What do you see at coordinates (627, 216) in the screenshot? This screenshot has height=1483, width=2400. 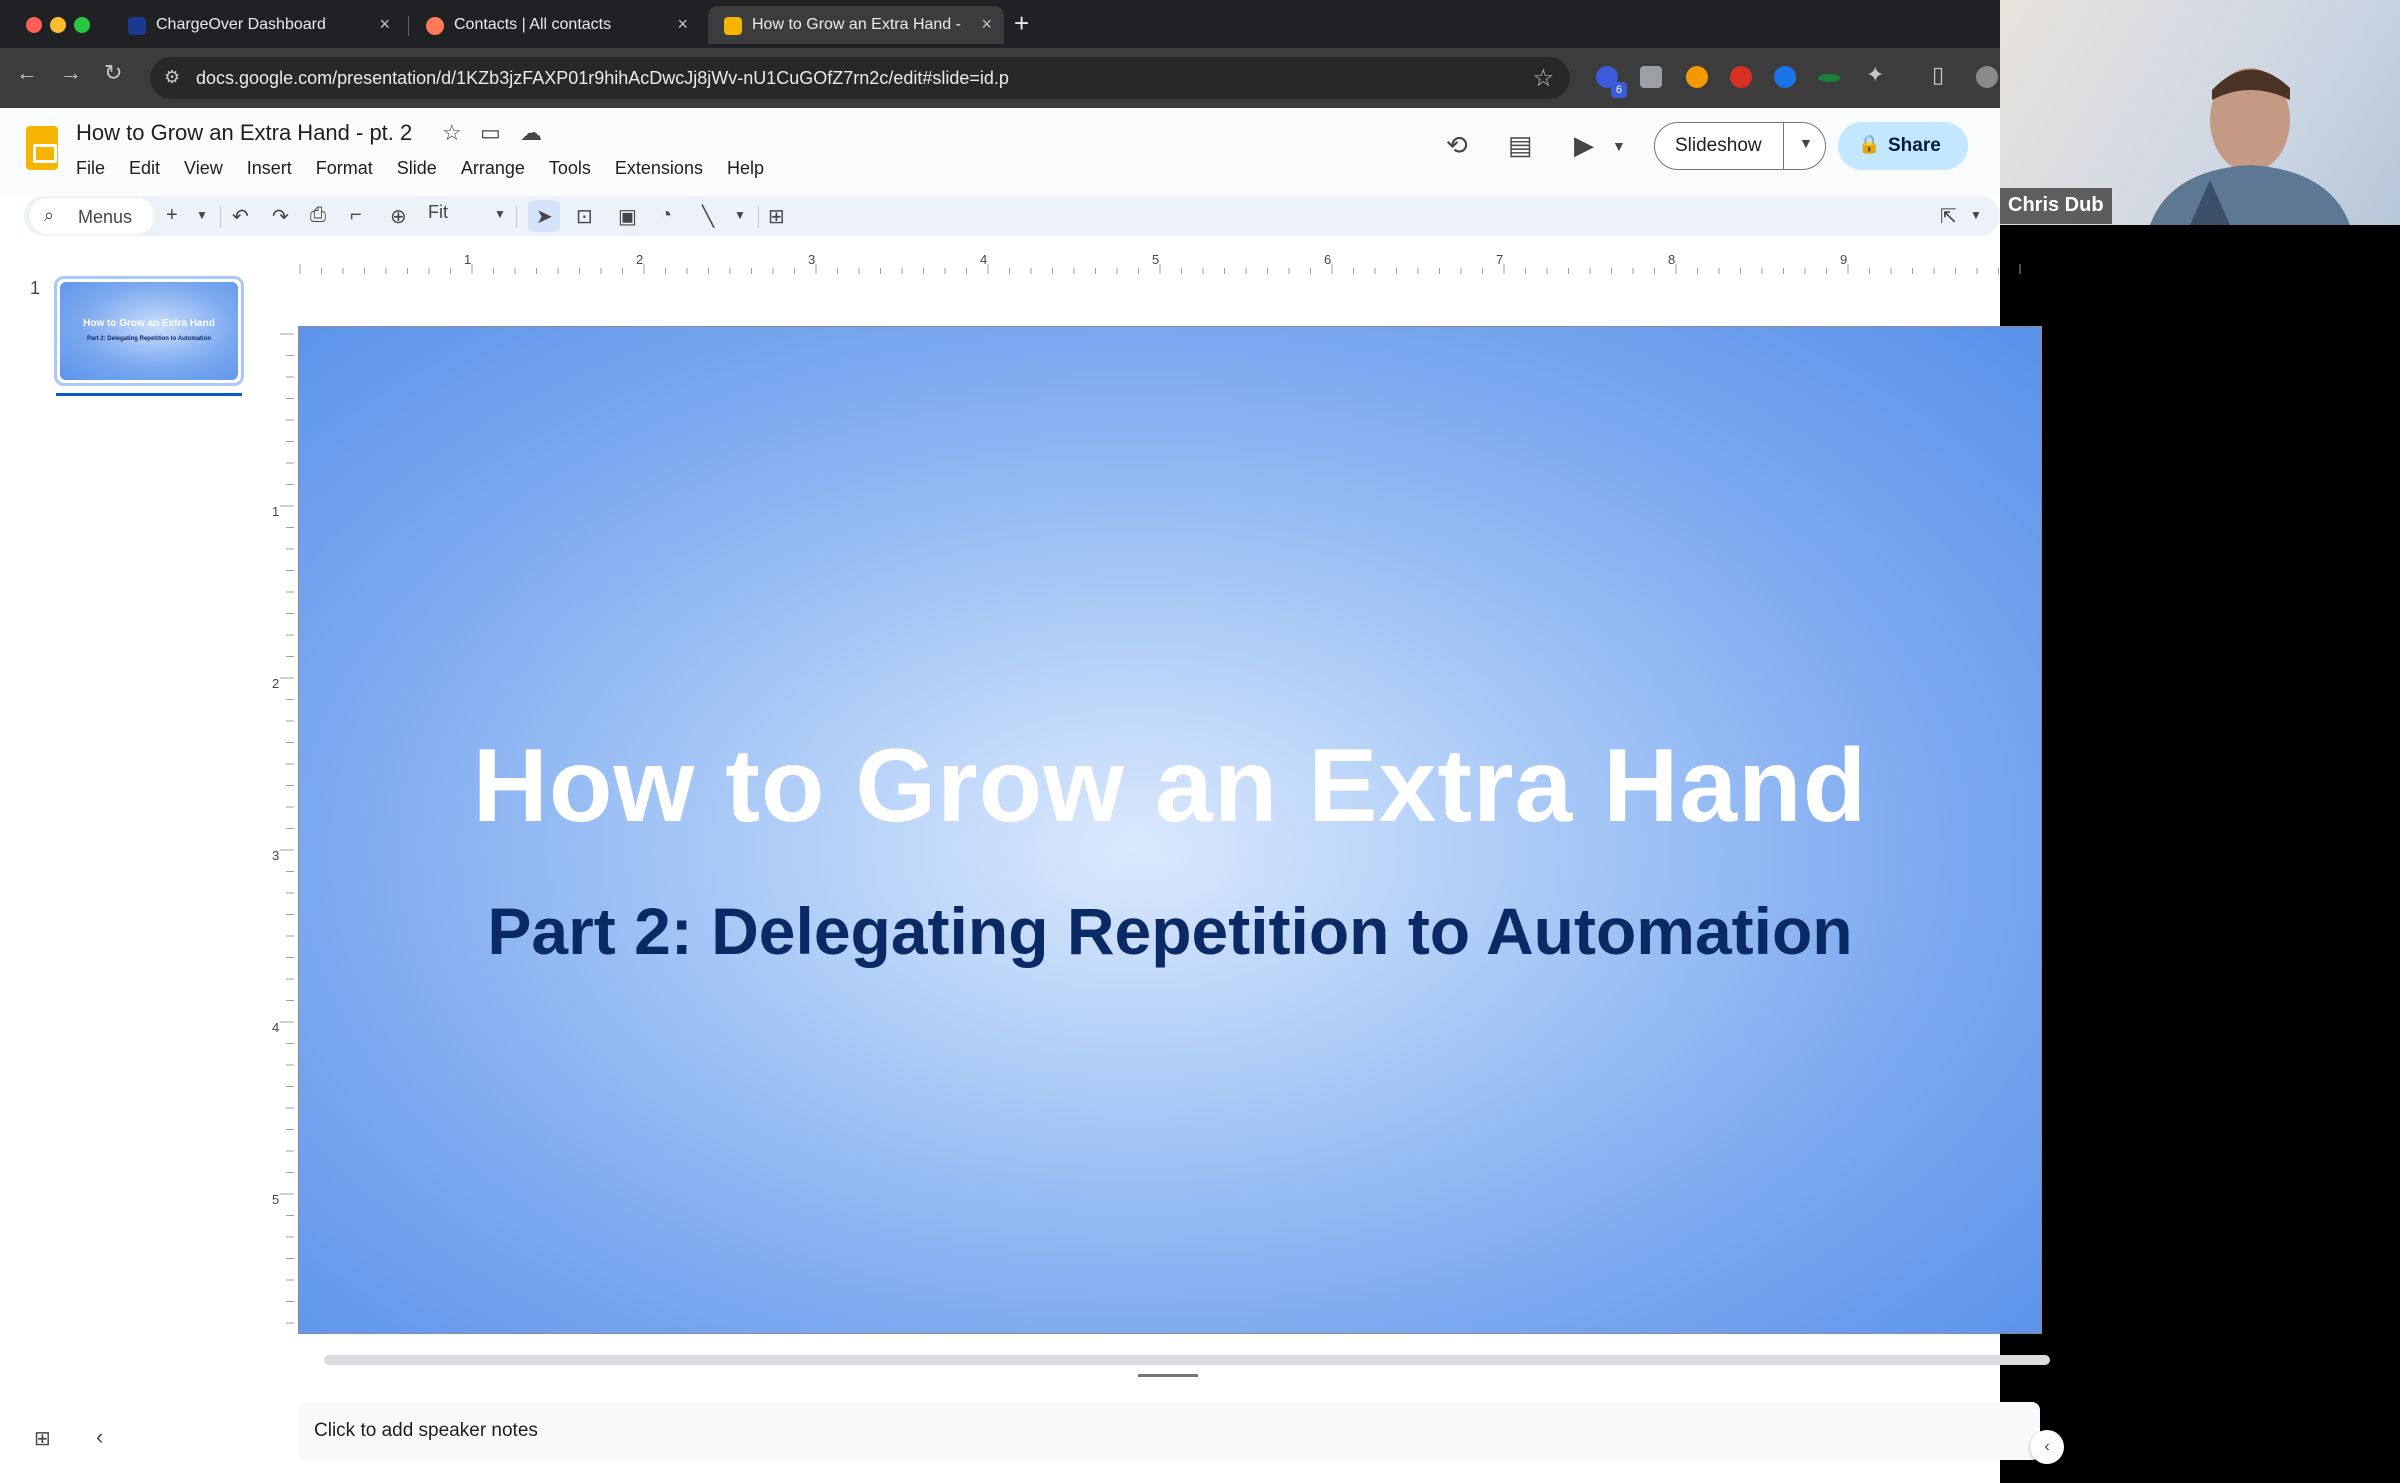 I see `image-icon: ▣` at bounding box center [627, 216].